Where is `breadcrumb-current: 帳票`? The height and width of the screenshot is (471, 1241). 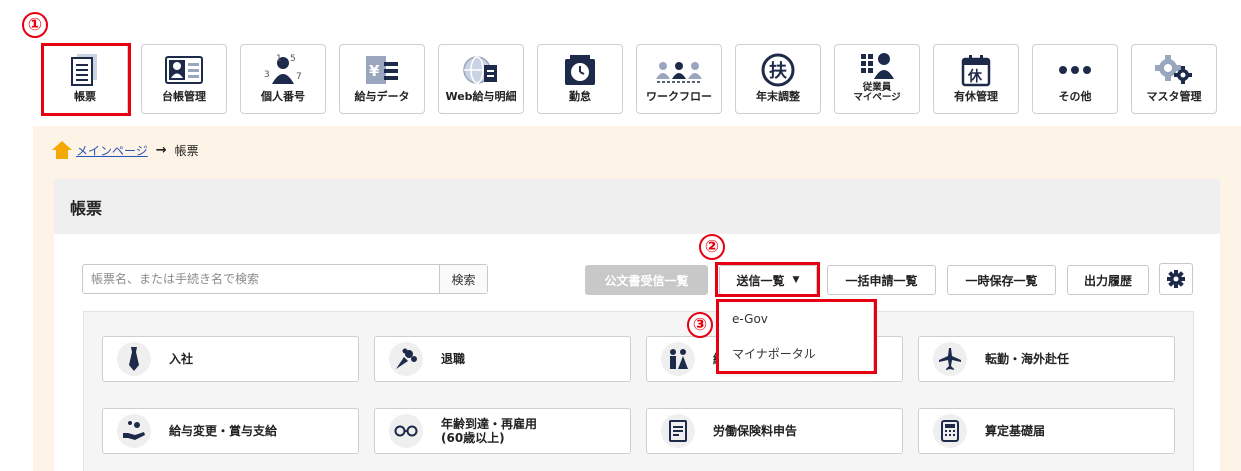 breadcrumb-current: 帳票 is located at coordinates (186, 150).